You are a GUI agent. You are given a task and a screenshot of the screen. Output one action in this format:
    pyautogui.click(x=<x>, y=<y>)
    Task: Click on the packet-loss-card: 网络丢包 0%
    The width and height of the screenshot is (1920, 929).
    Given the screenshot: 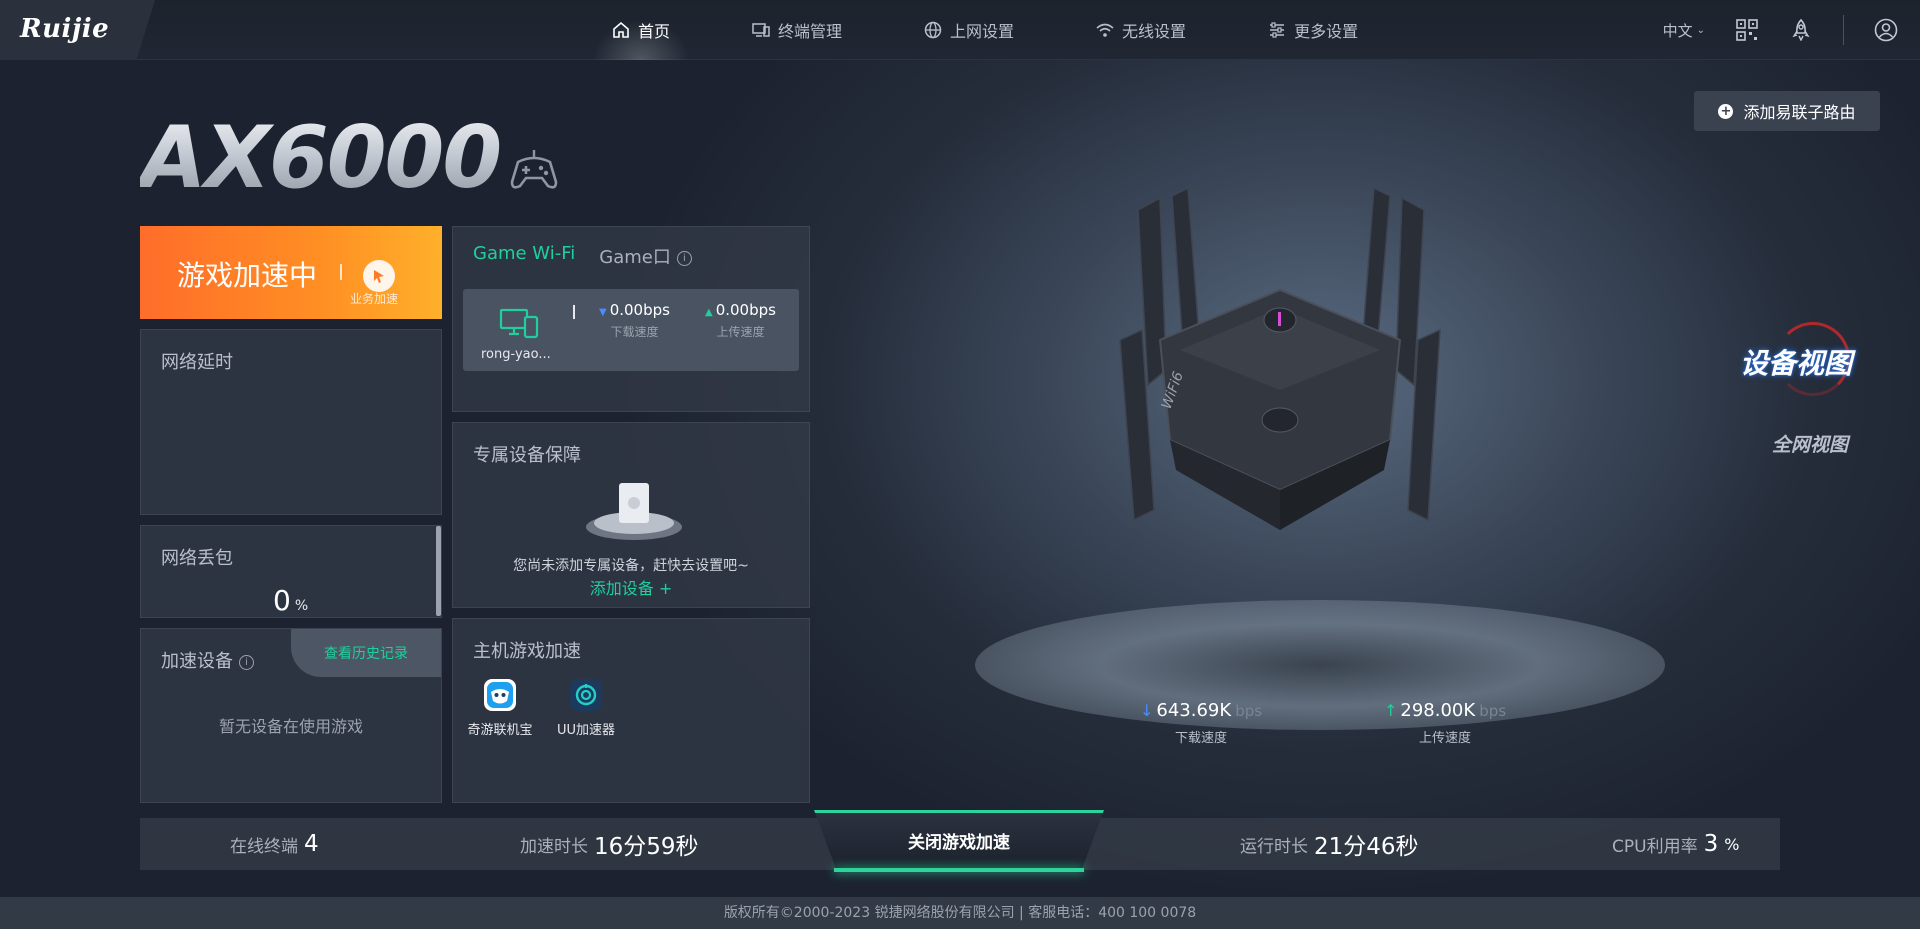 What is the action you would take?
    pyautogui.click(x=291, y=571)
    